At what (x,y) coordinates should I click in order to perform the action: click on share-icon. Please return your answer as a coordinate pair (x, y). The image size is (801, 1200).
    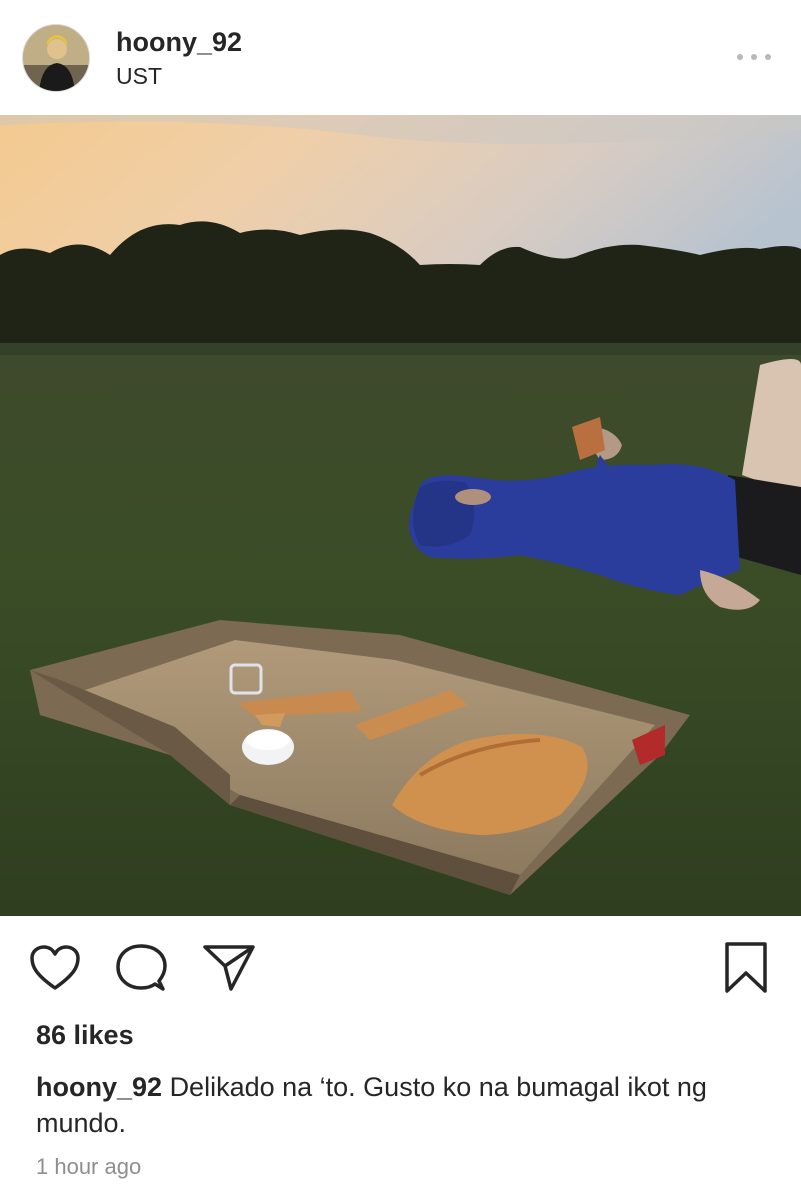
    Looking at the image, I should click on (229, 968).